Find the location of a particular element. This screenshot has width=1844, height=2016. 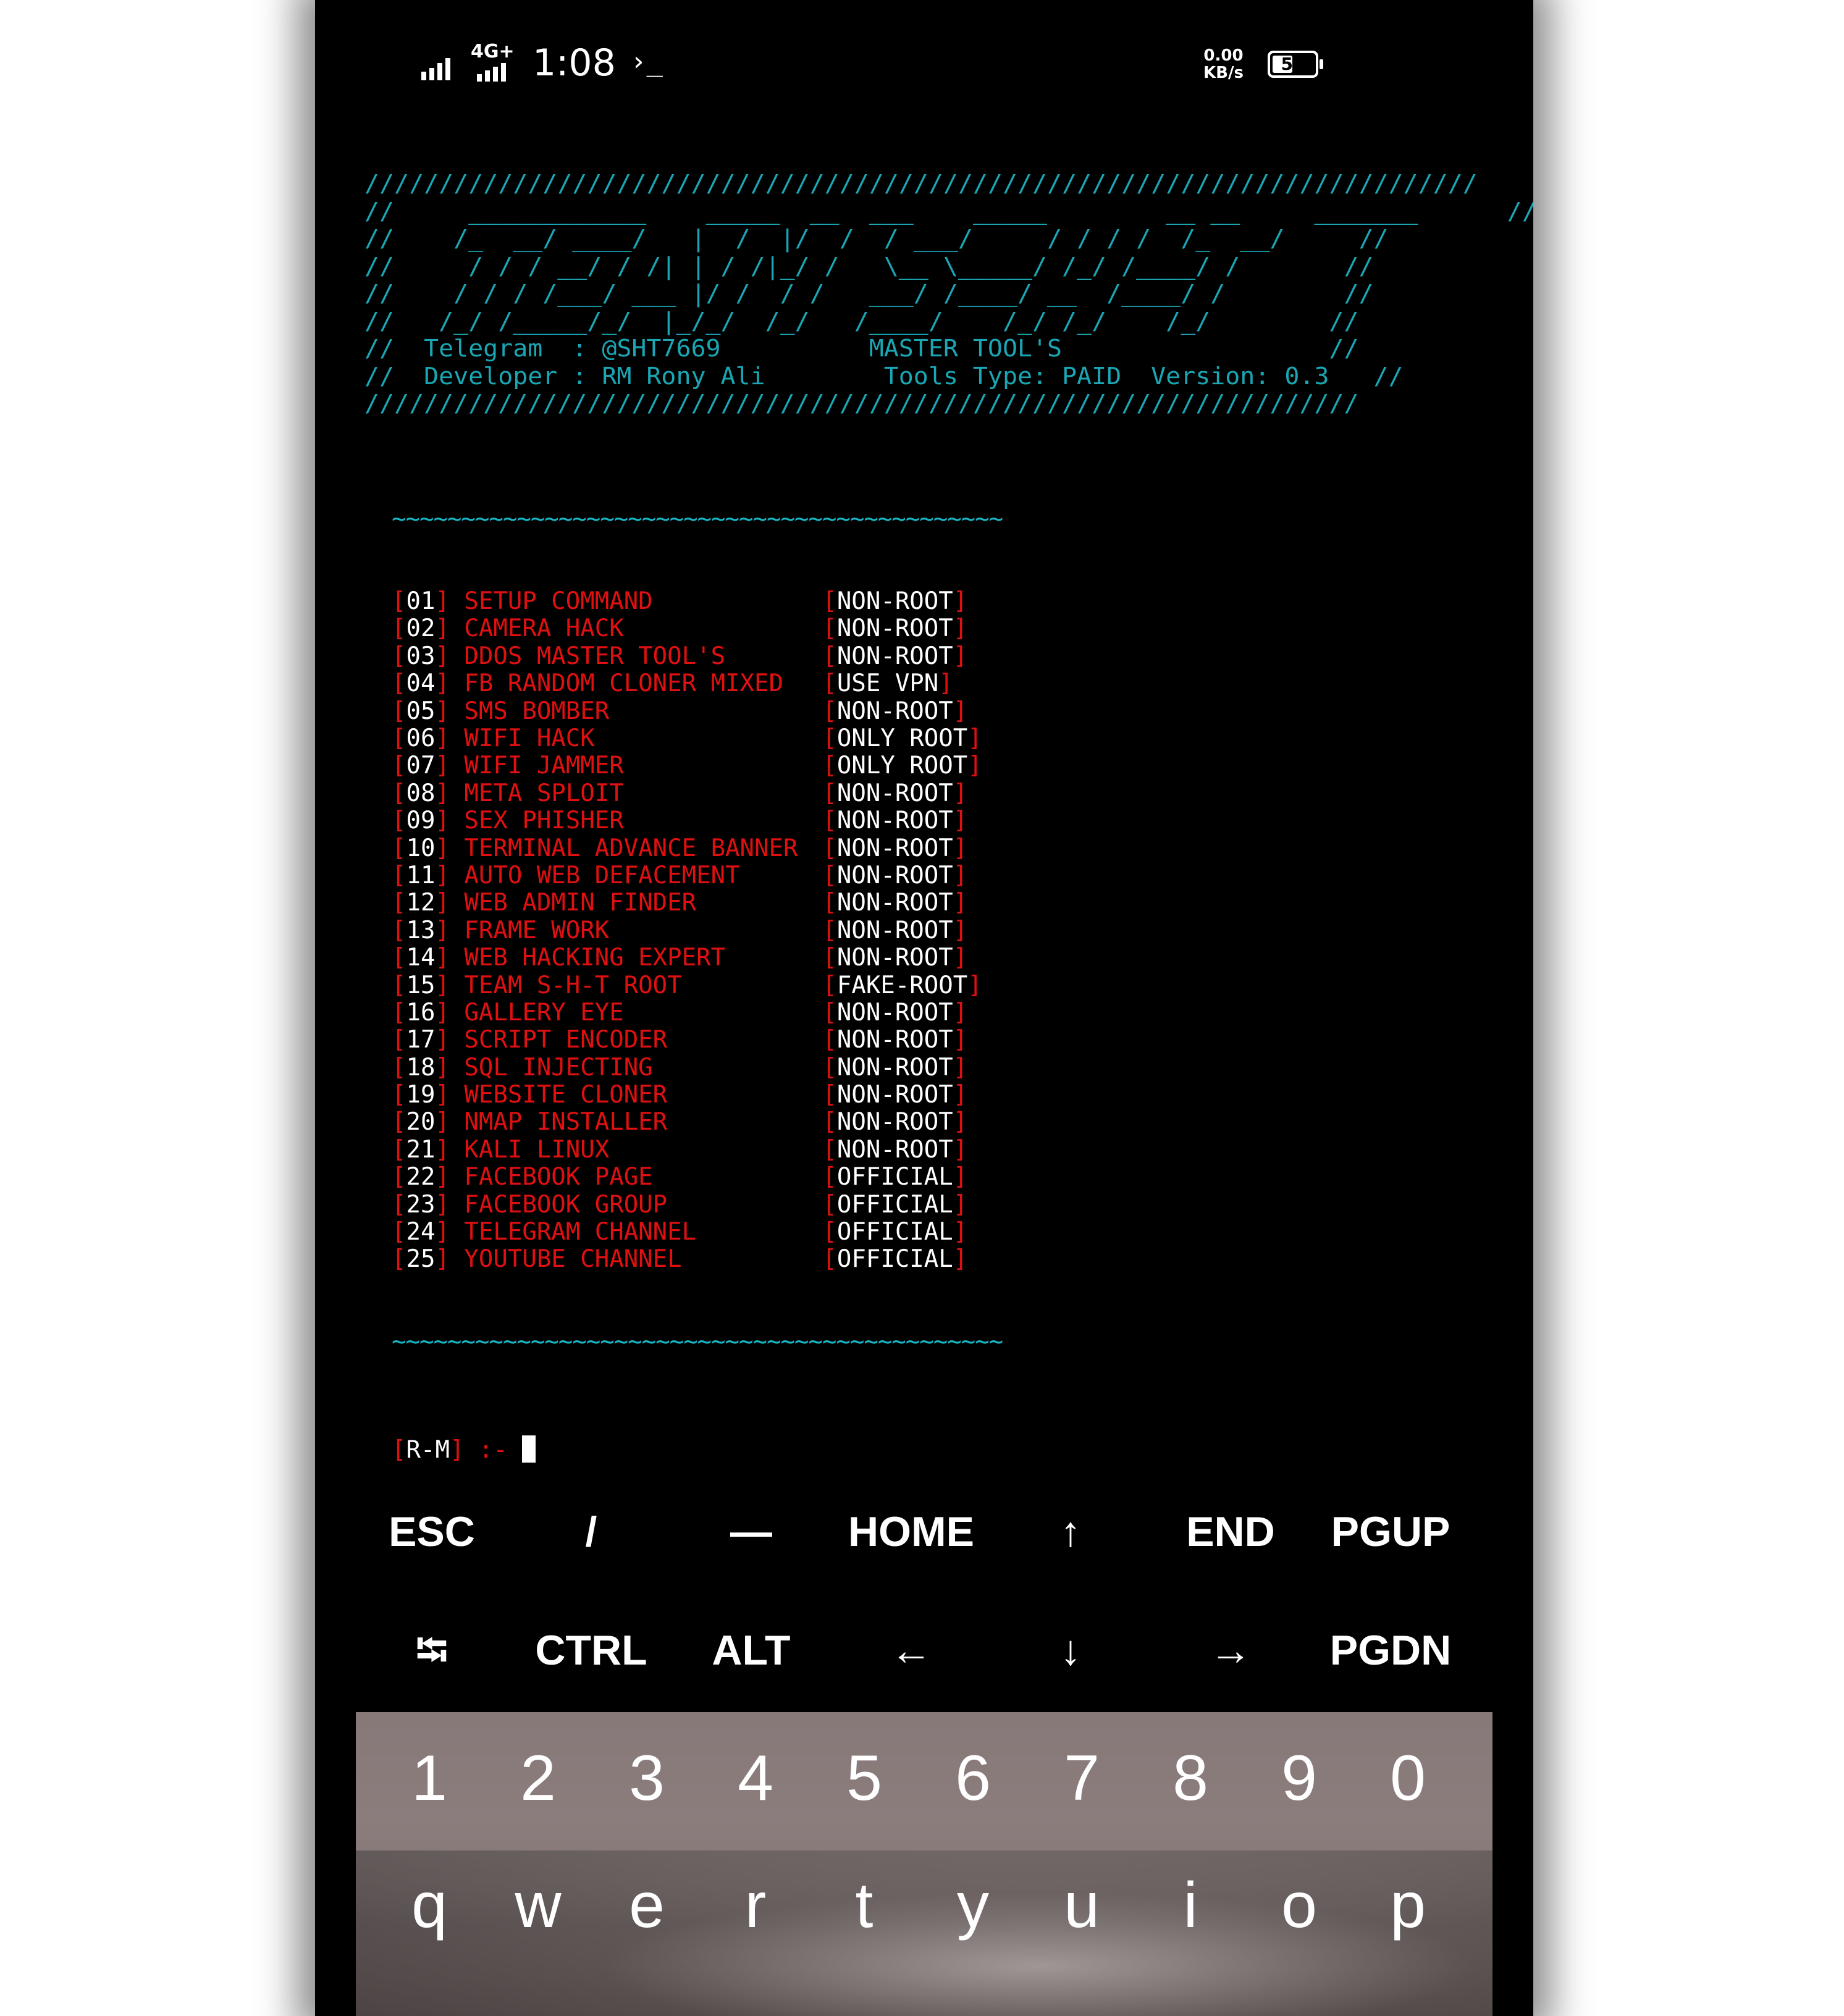

menu-item-number: 12 is located at coordinates (421, 903).